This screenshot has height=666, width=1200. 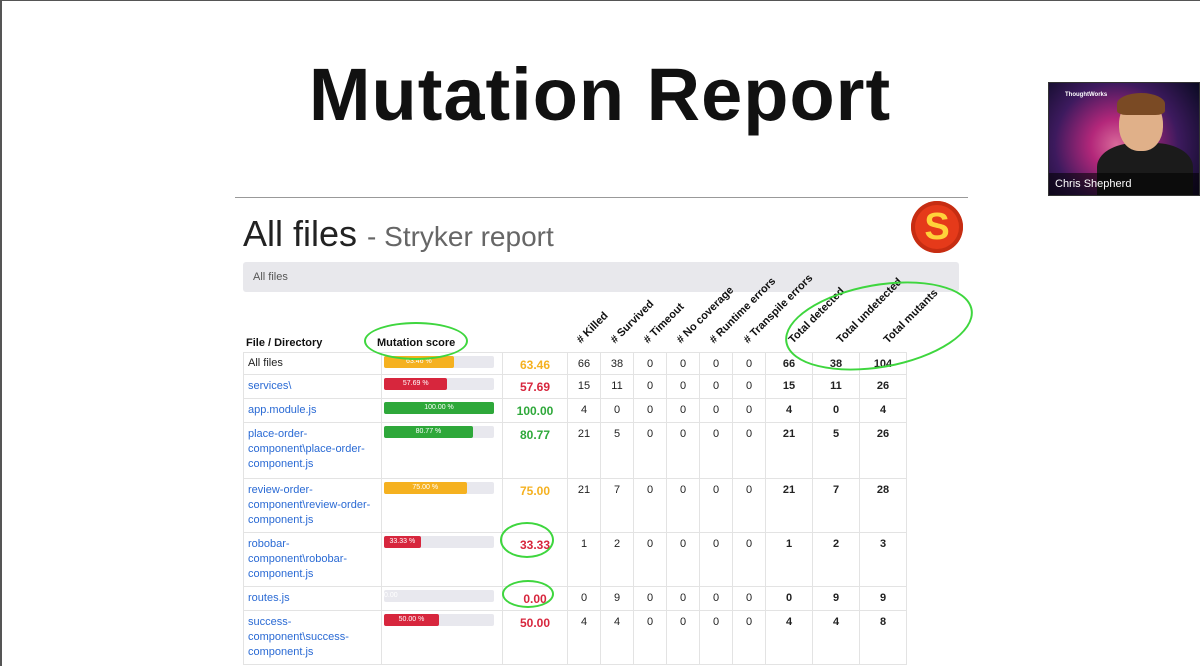 What do you see at coordinates (269, 386) in the screenshot?
I see `file-link: services\` at bounding box center [269, 386].